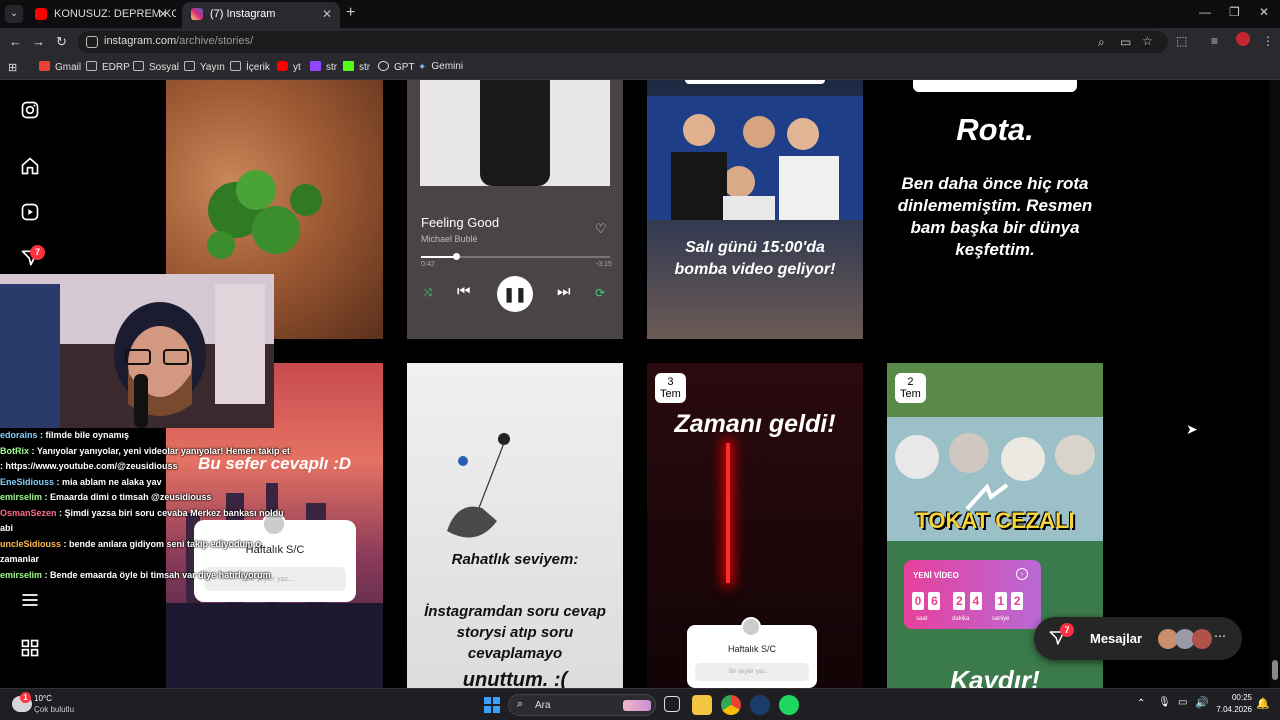 The image size is (1280, 720). I want to click on chatgpt-icon, so click(383, 66).